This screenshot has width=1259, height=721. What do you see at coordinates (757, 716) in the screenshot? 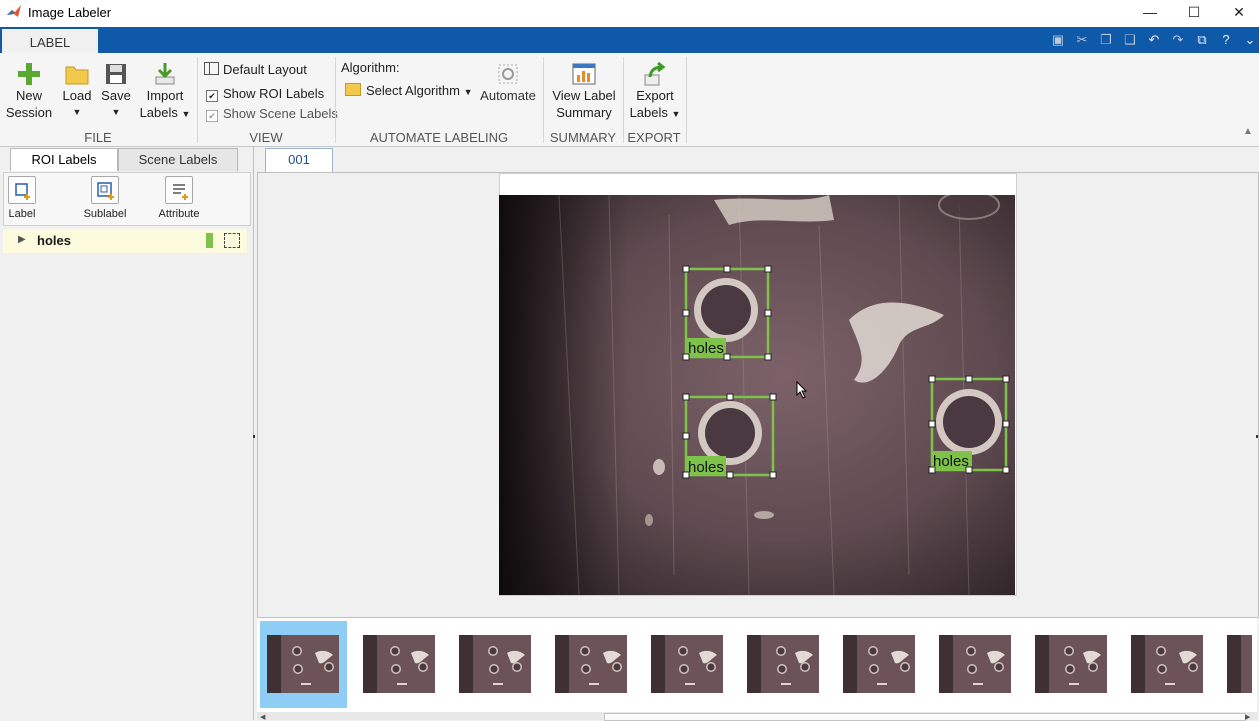
I see `filmstrip-scrollbar: ◀ ▶` at bounding box center [757, 716].